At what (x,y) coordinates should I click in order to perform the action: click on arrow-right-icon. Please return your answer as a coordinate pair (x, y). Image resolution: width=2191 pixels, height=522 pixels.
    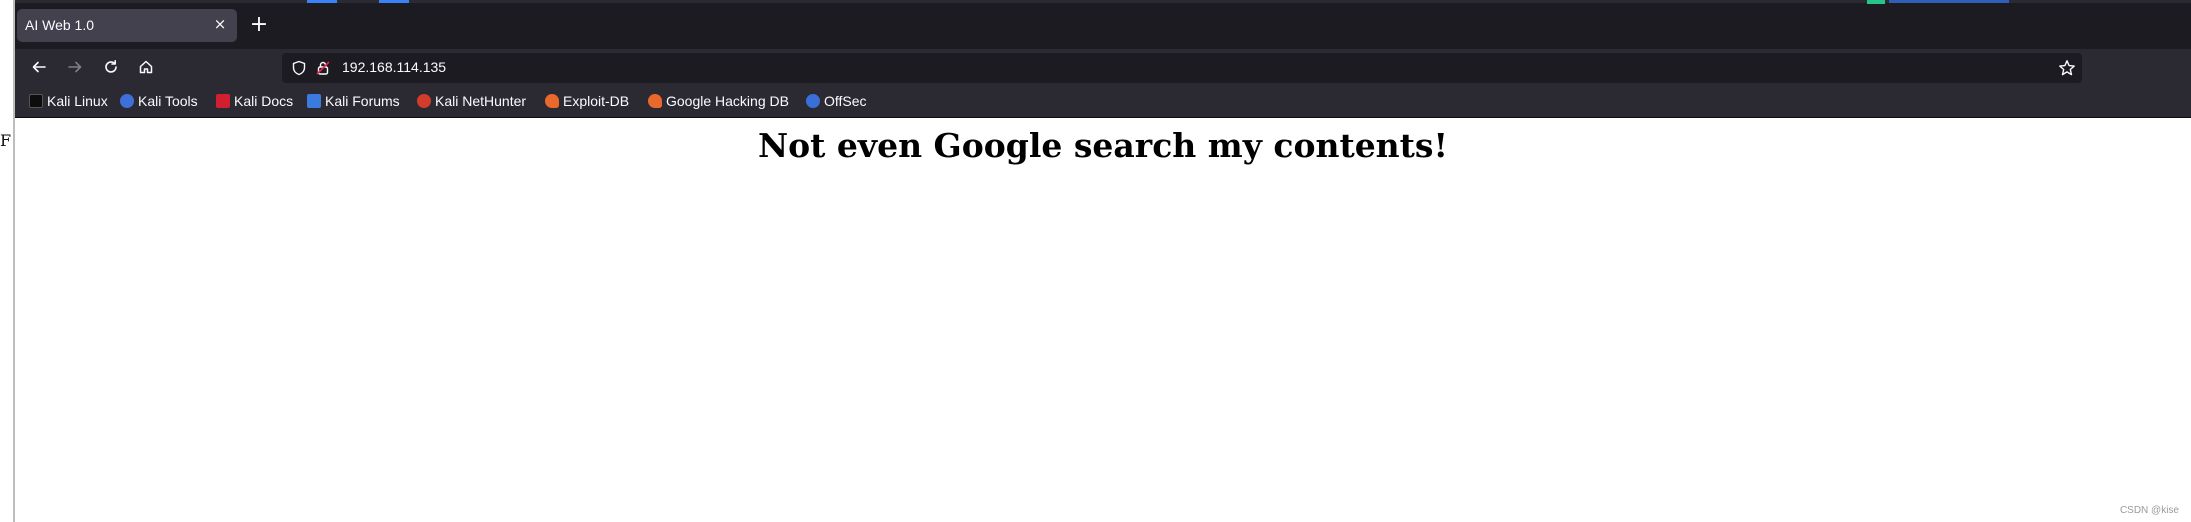
    Looking at the image, I should click on (75, 67).